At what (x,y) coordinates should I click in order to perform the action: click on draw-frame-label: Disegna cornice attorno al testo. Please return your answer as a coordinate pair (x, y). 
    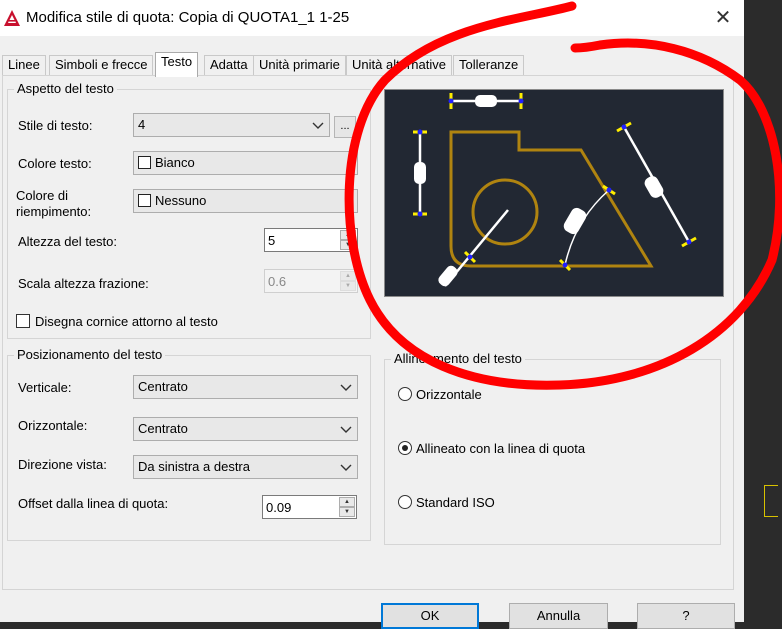
    Looking at the image, I should click on (126, 321).